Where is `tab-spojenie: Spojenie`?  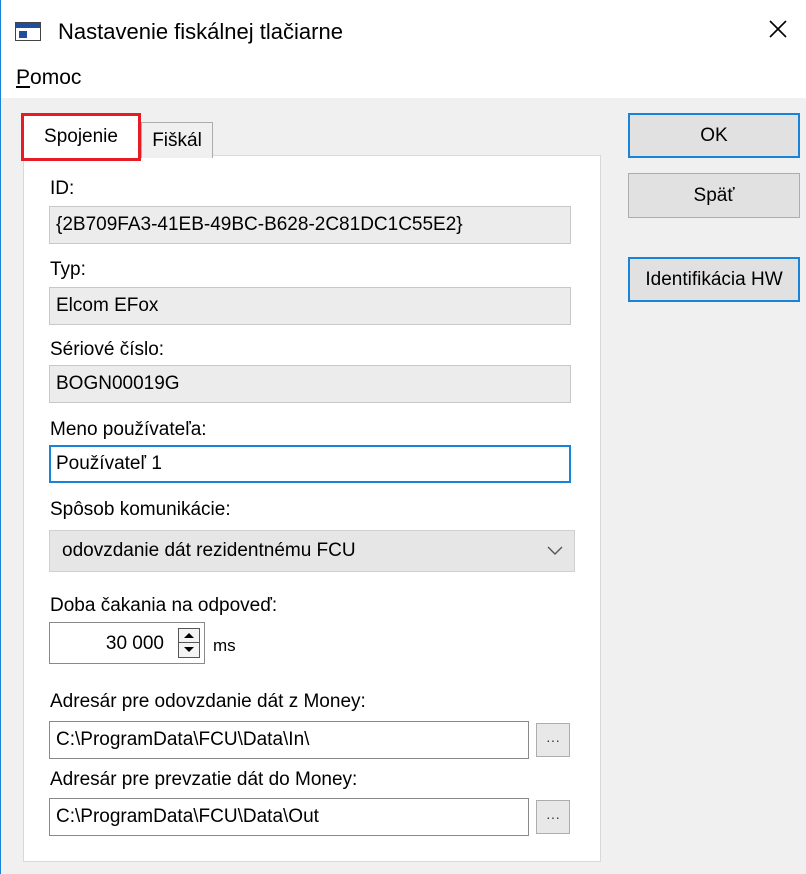
tab-spojenie: Spojenie is located at coordinates (81, 137).